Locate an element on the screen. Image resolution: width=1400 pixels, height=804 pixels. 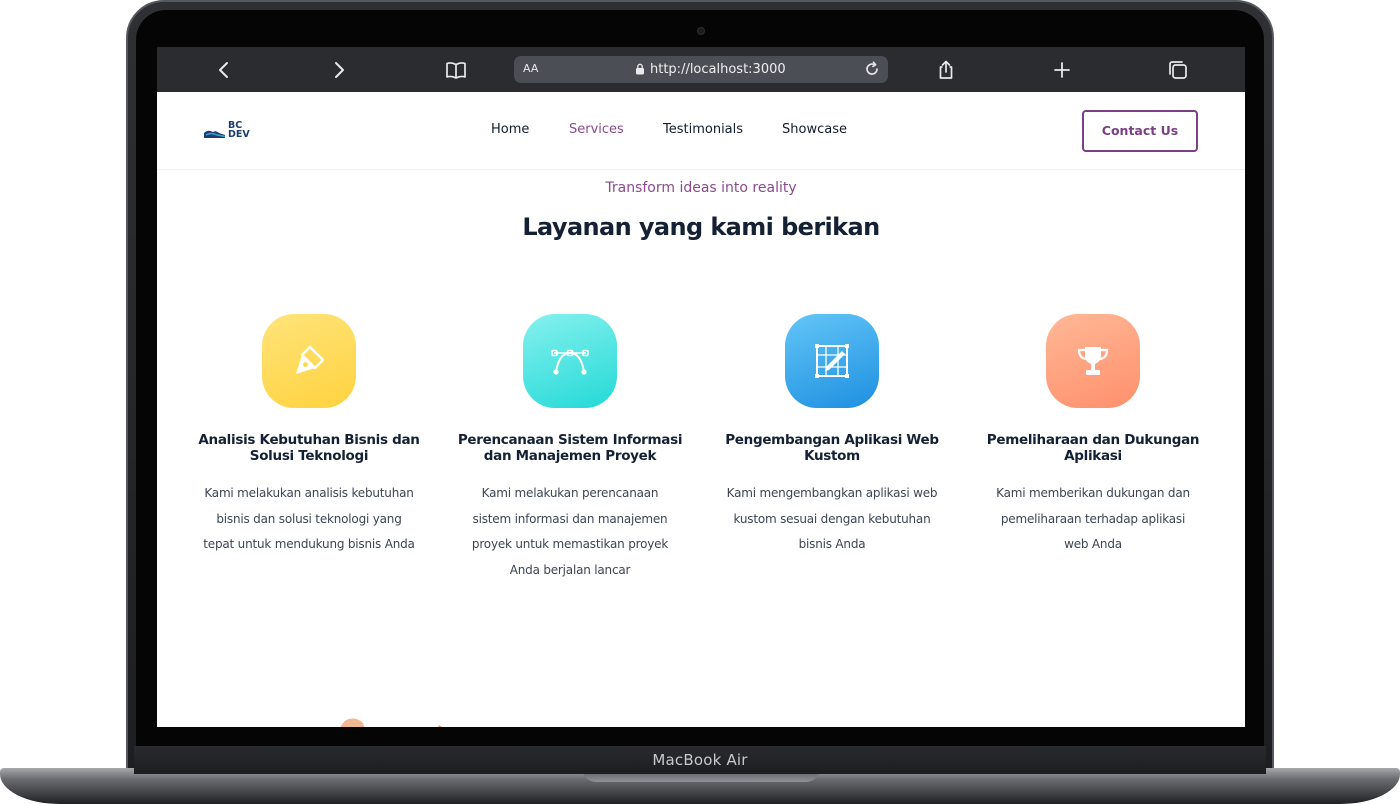
address-bar: AA http://localhost:3000 is located at coordinates (701, 69).